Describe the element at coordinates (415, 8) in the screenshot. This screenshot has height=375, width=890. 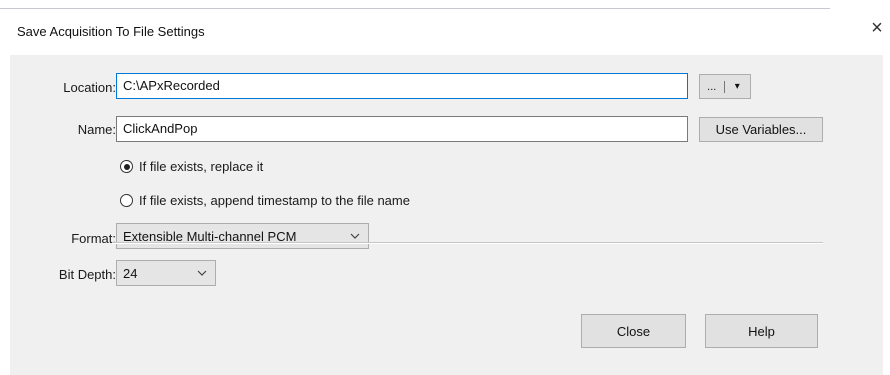
I see `top-divider` at that location.